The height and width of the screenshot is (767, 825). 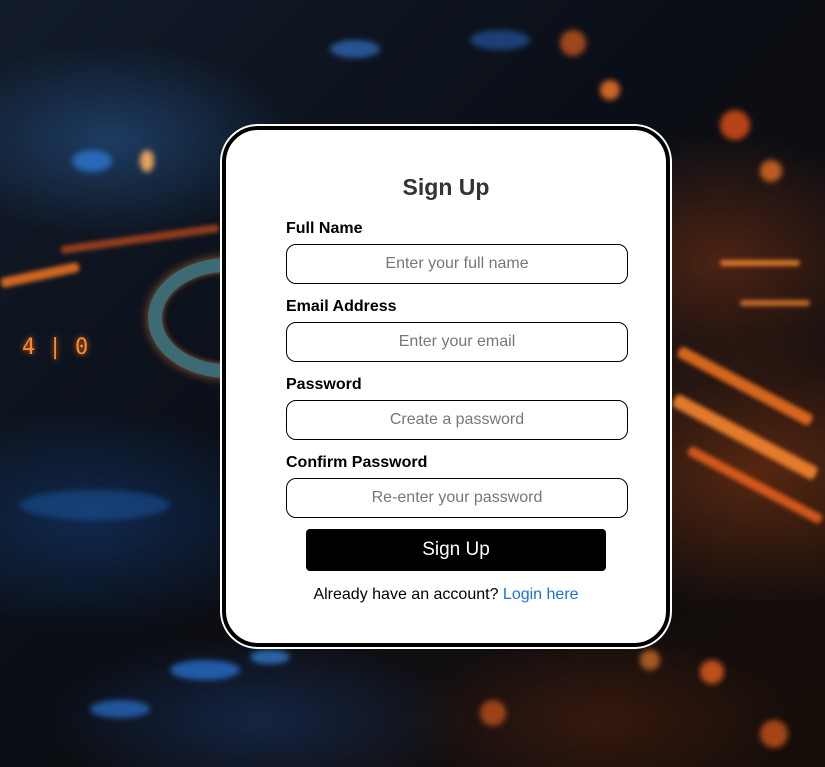 What do you see at coordinates (457, 498) in the screenshot?
I see `confirm-password-input` at bounding box center [457, 498].